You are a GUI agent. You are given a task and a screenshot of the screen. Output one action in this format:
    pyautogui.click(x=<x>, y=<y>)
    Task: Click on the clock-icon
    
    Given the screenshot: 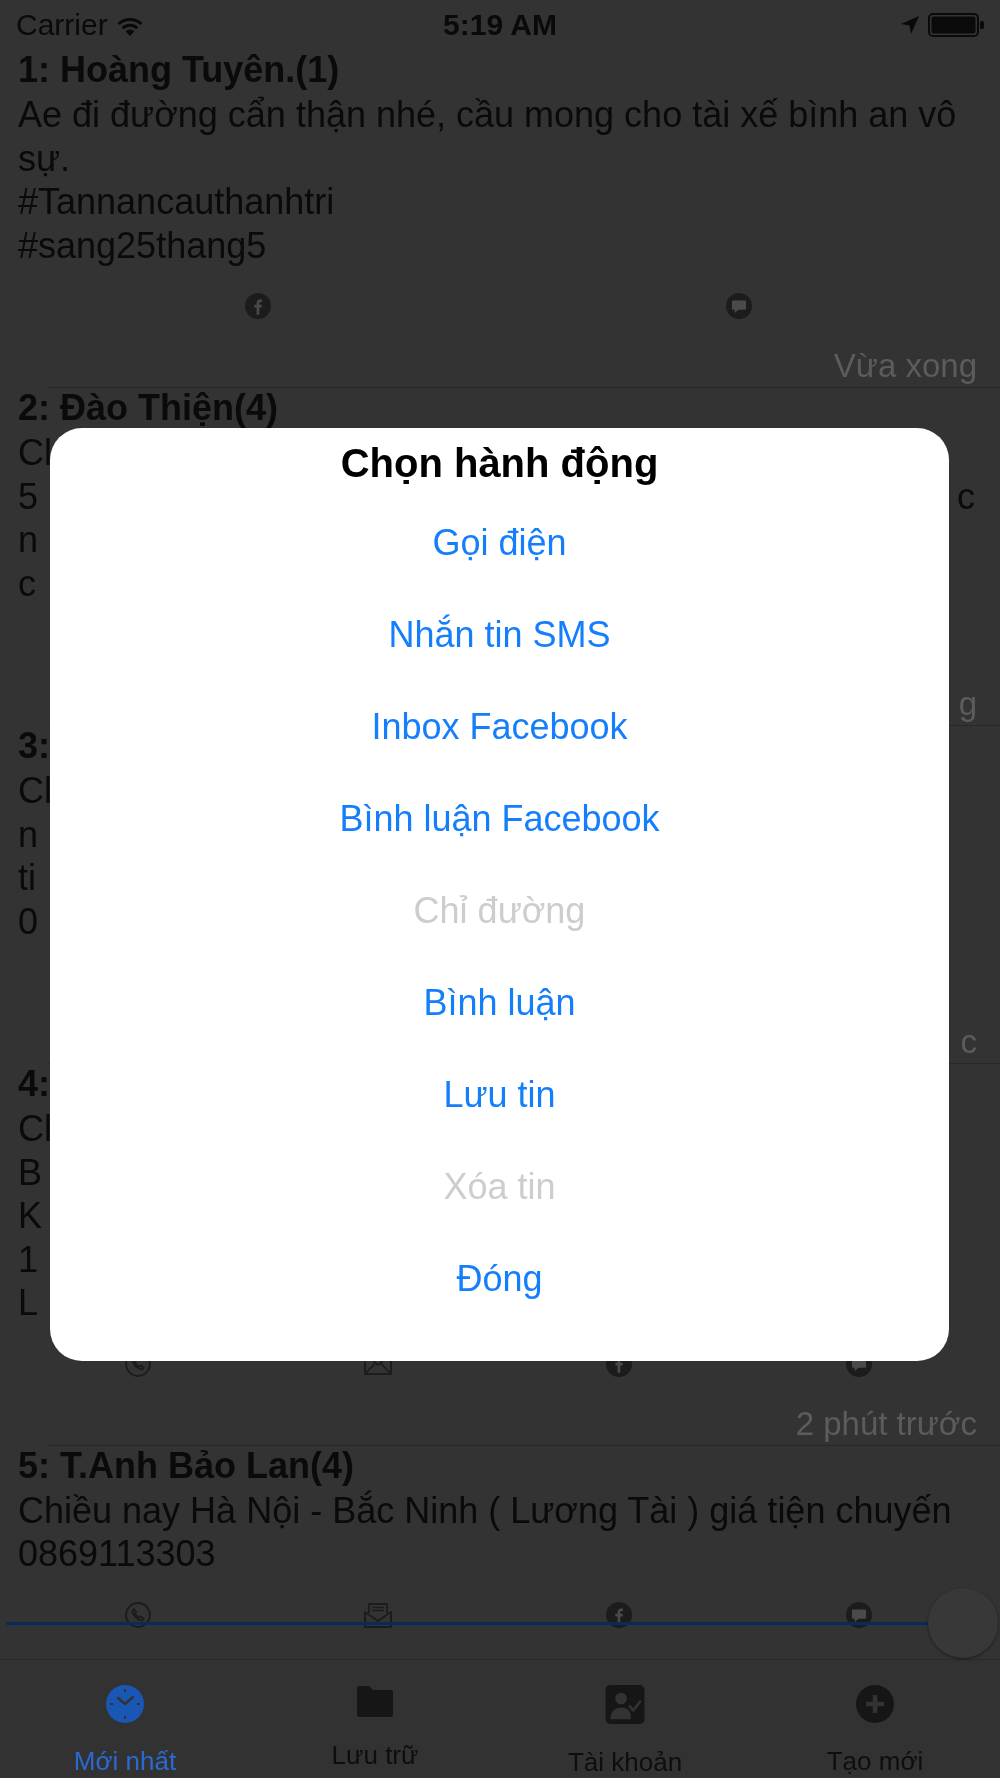 What is the action you would take?
    pyautogui.click(x=125, y=1704)
    